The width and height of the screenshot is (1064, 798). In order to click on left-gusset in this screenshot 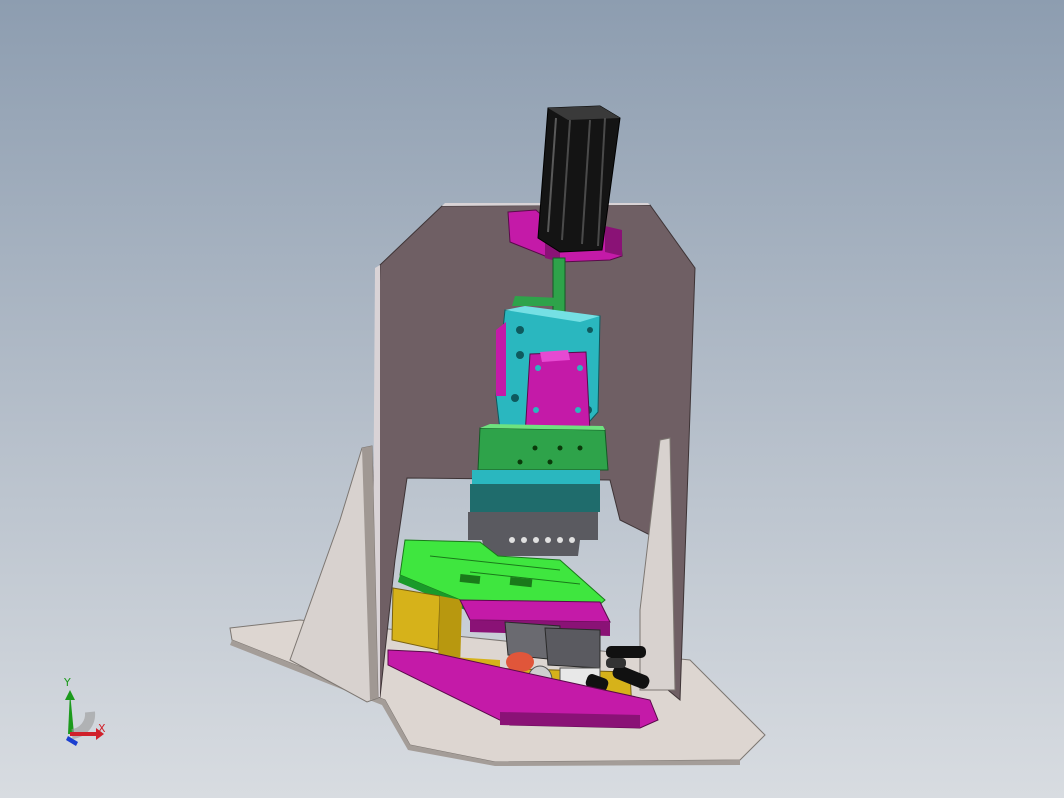, I will do `click(334, 574)`.